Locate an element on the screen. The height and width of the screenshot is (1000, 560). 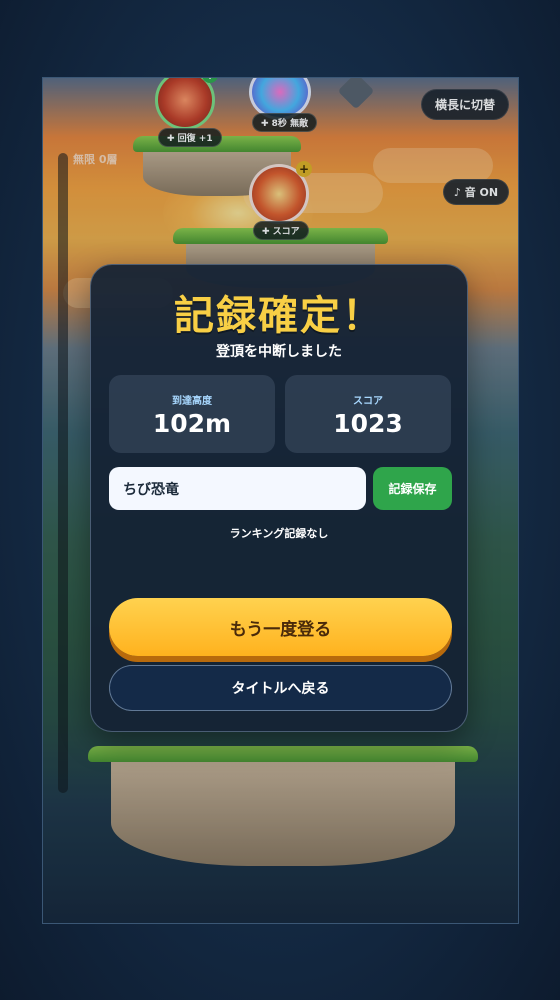
score-stat: スコア 1023 is located at coordinates (368, 414).